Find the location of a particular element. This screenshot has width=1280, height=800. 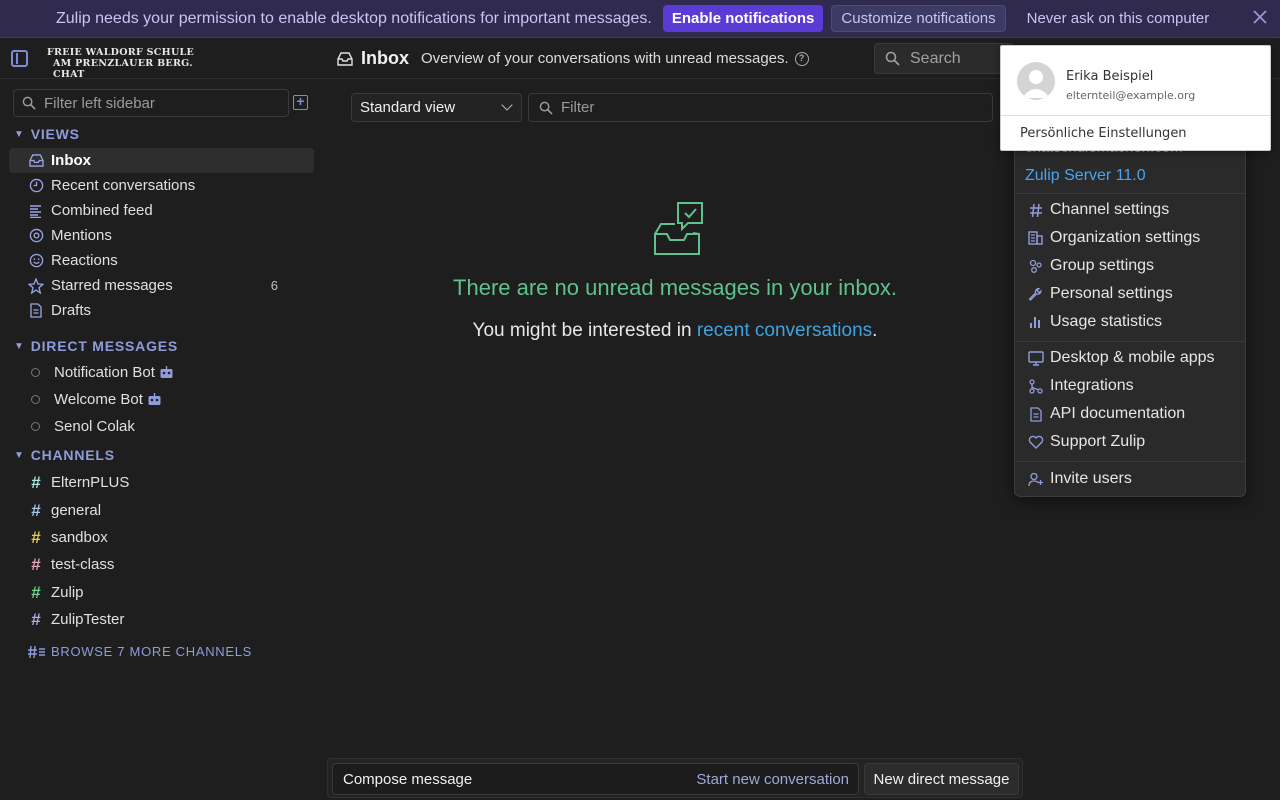

sidebar-item-recent: Recent conversations is located at coordinates (161, 185).